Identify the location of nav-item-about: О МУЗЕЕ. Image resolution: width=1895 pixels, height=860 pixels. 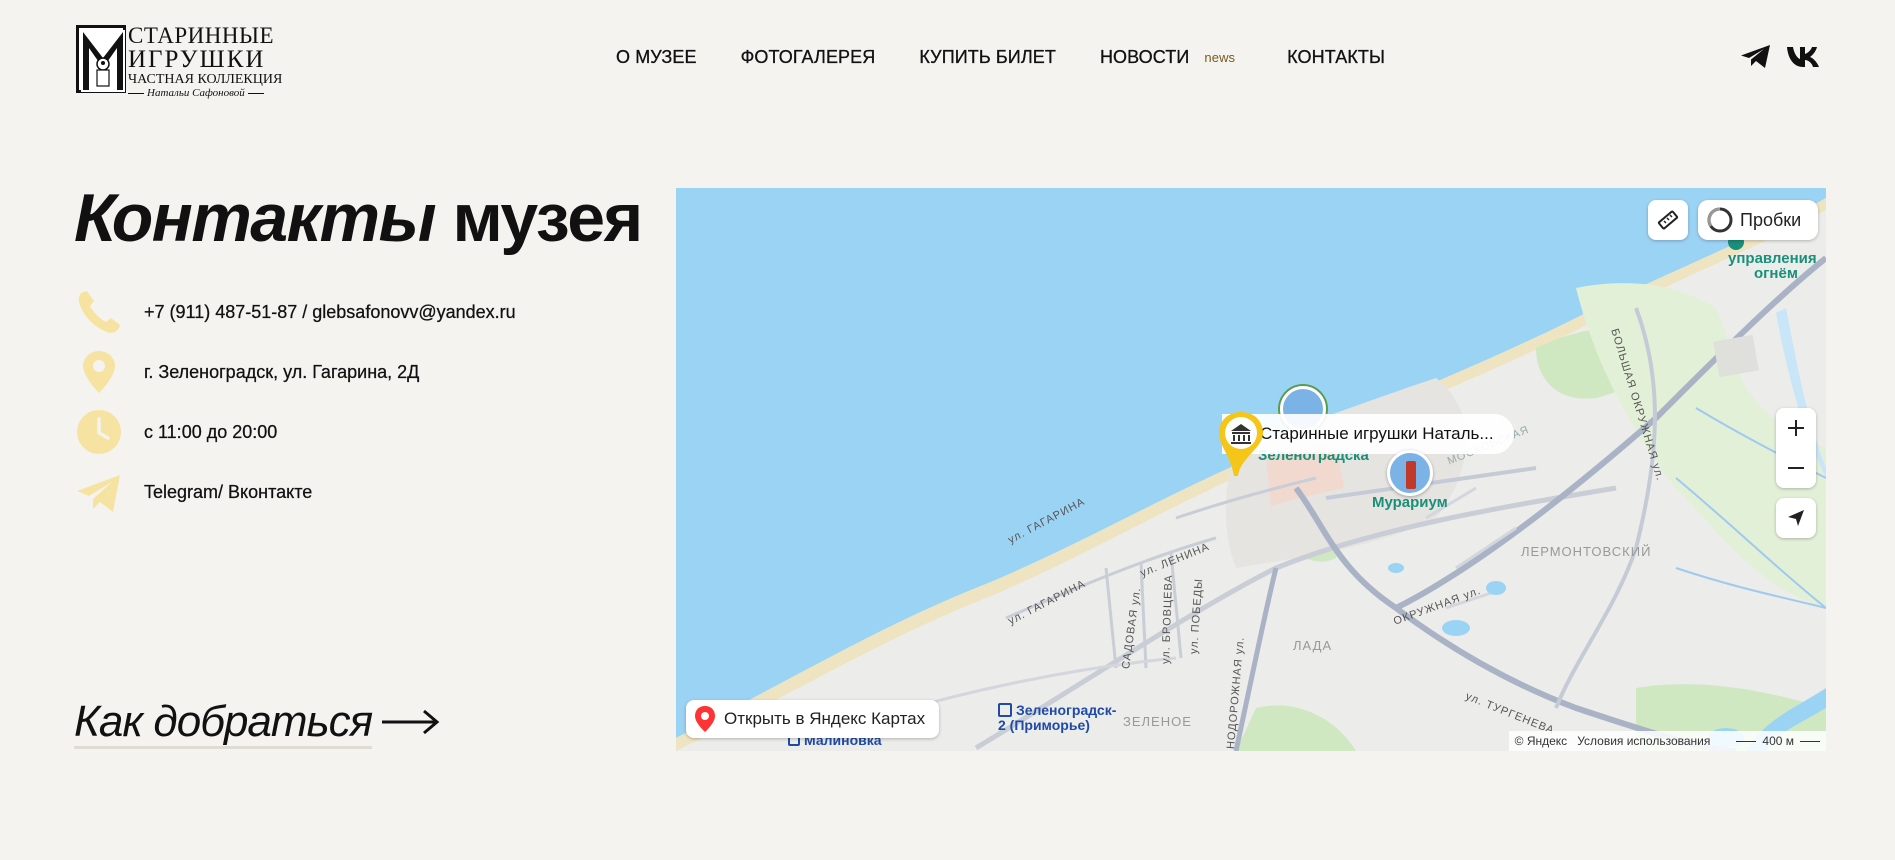
(656, 57).